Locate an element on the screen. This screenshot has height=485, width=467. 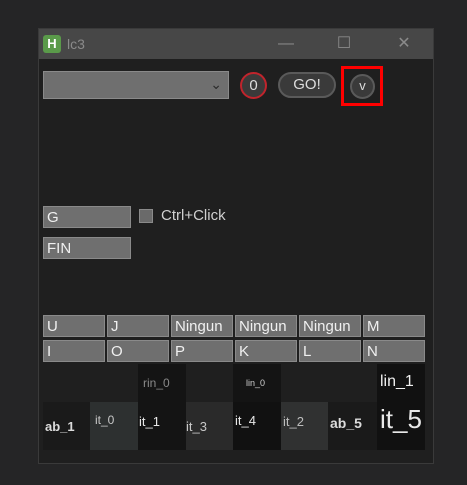
tile-lin-0: lin_0 is located at coordinates (257, 383).